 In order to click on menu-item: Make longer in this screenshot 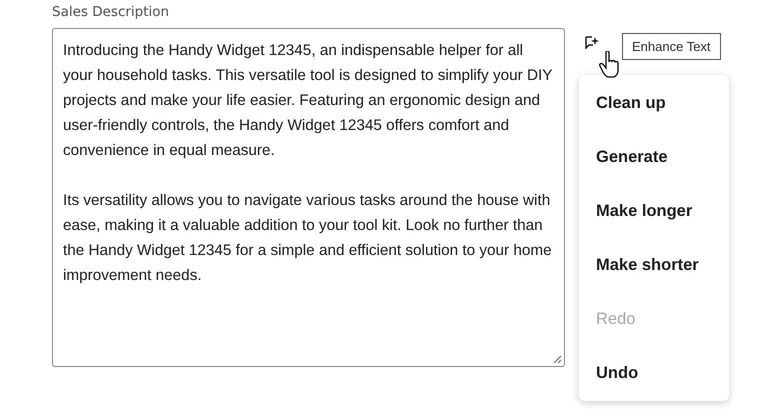, I will do `click(654, 216)`.